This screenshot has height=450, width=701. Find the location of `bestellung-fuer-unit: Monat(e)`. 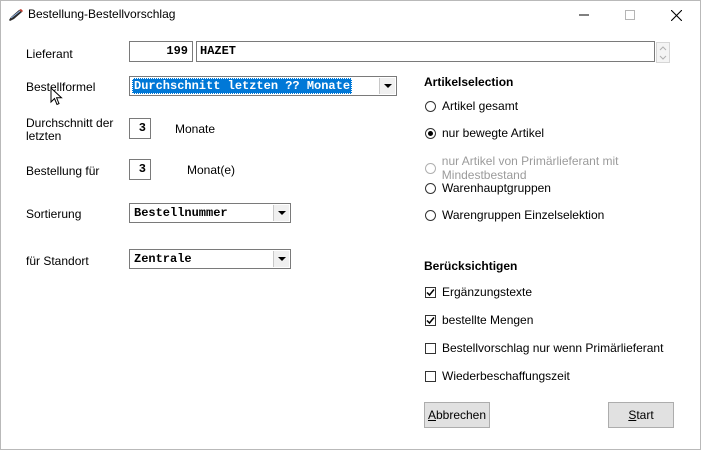

bestellung-fuer-unit: Monat(e) is located at coordinates (211, 170).